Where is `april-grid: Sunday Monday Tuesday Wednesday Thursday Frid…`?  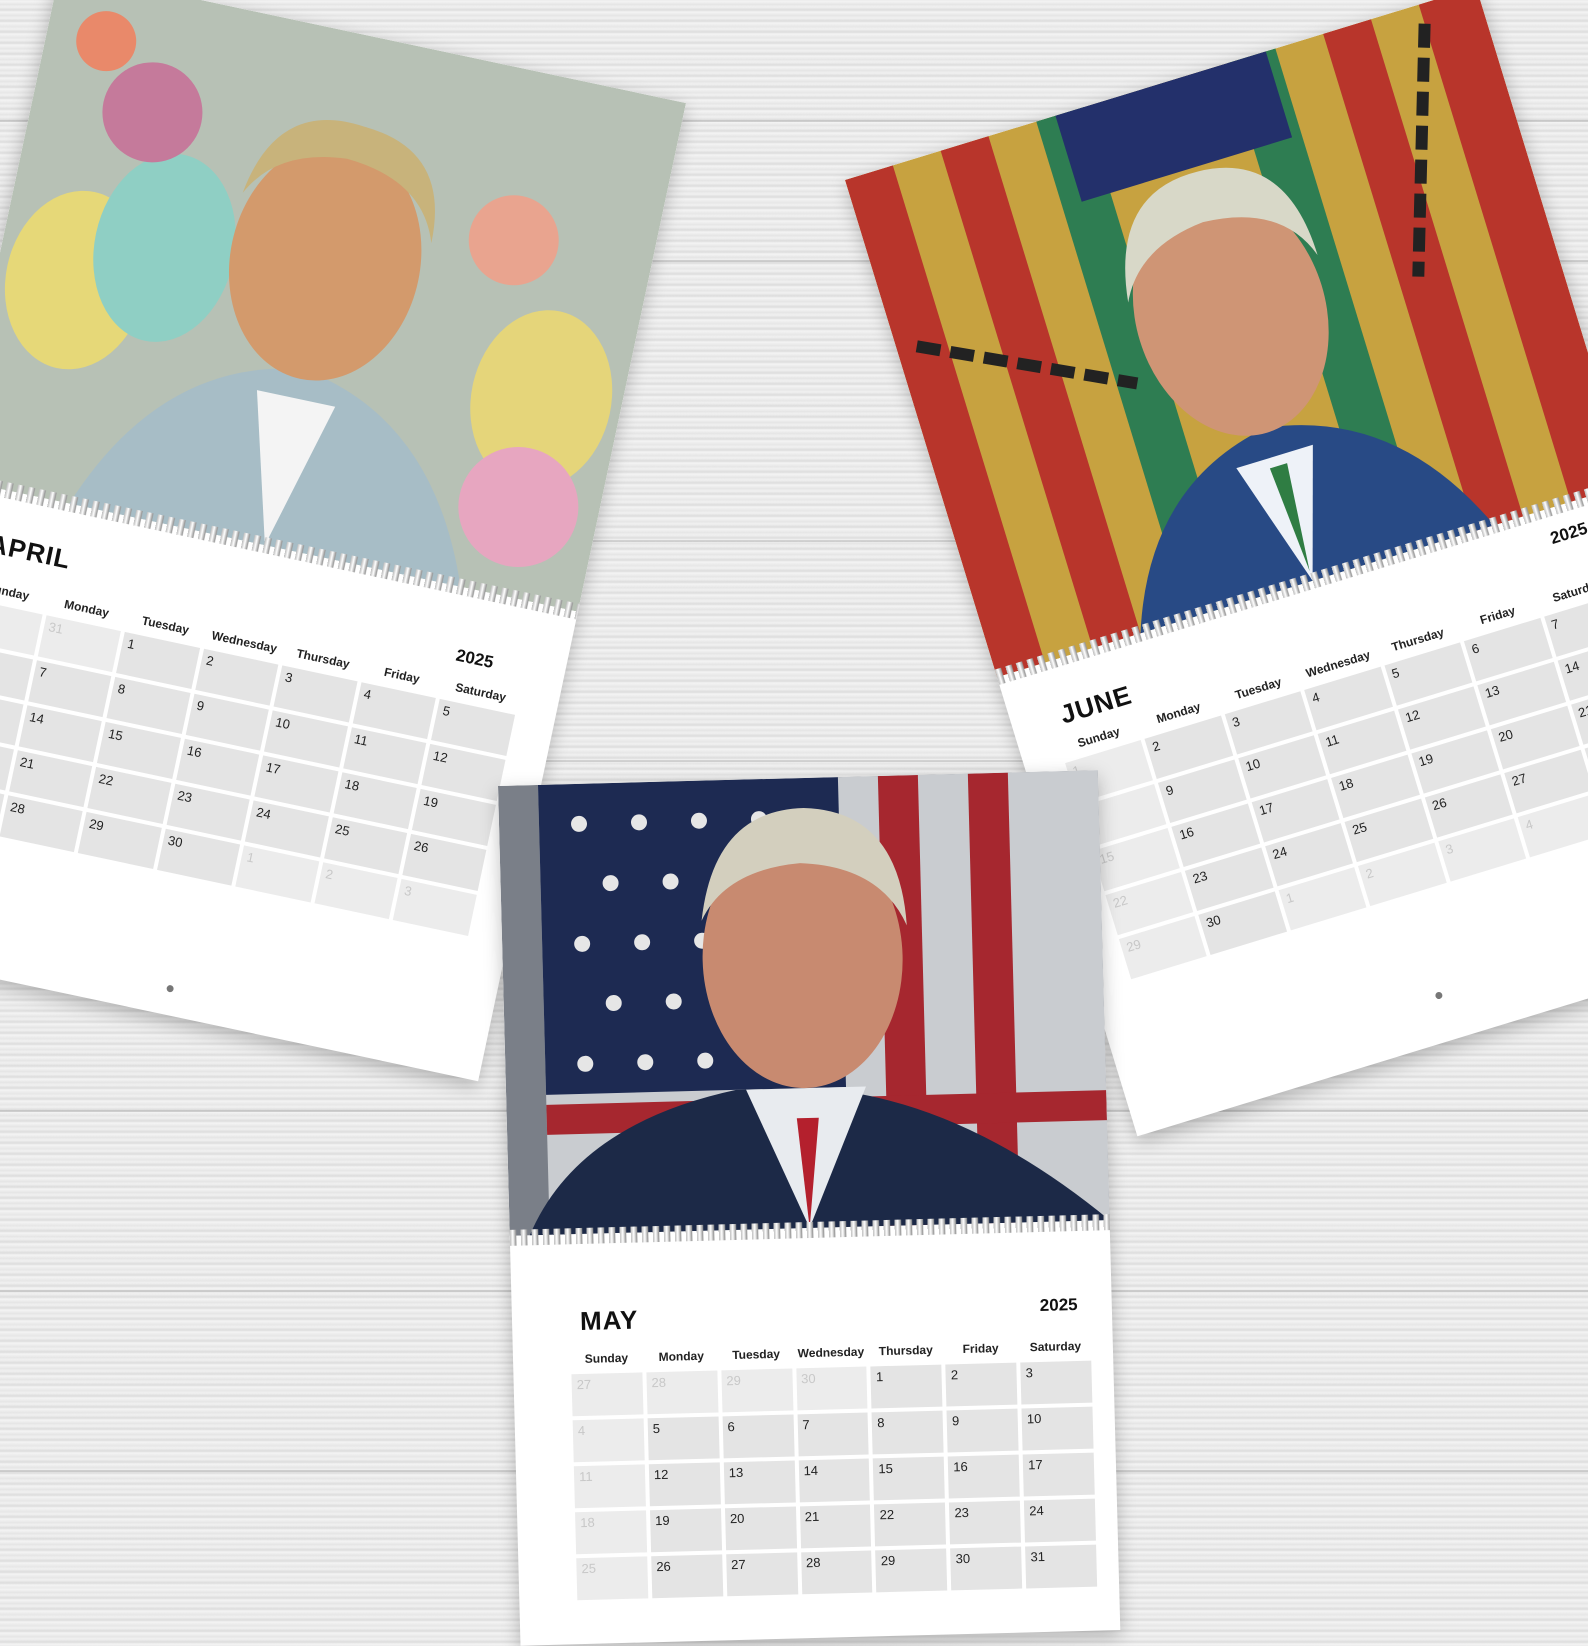
april-grid: Sunday Monday Tuesday Wednesday Thursday Frid… is located at coordinates (260, 756).